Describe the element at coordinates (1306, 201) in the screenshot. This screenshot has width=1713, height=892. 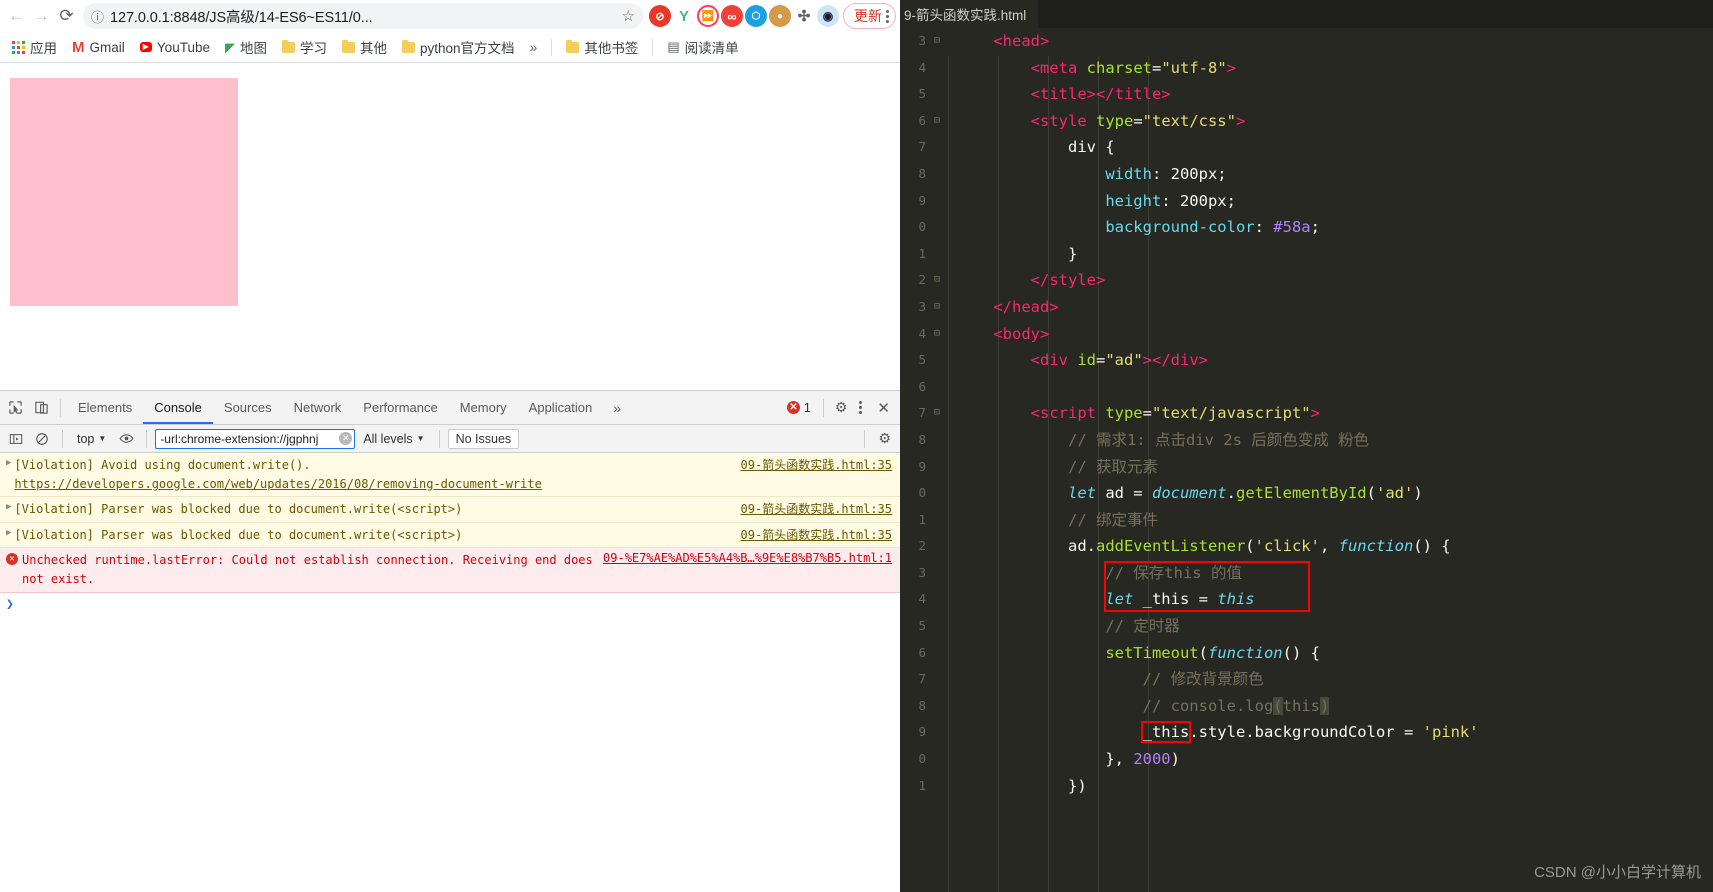
I see `code-line: 9 height: 200px;` at that location.